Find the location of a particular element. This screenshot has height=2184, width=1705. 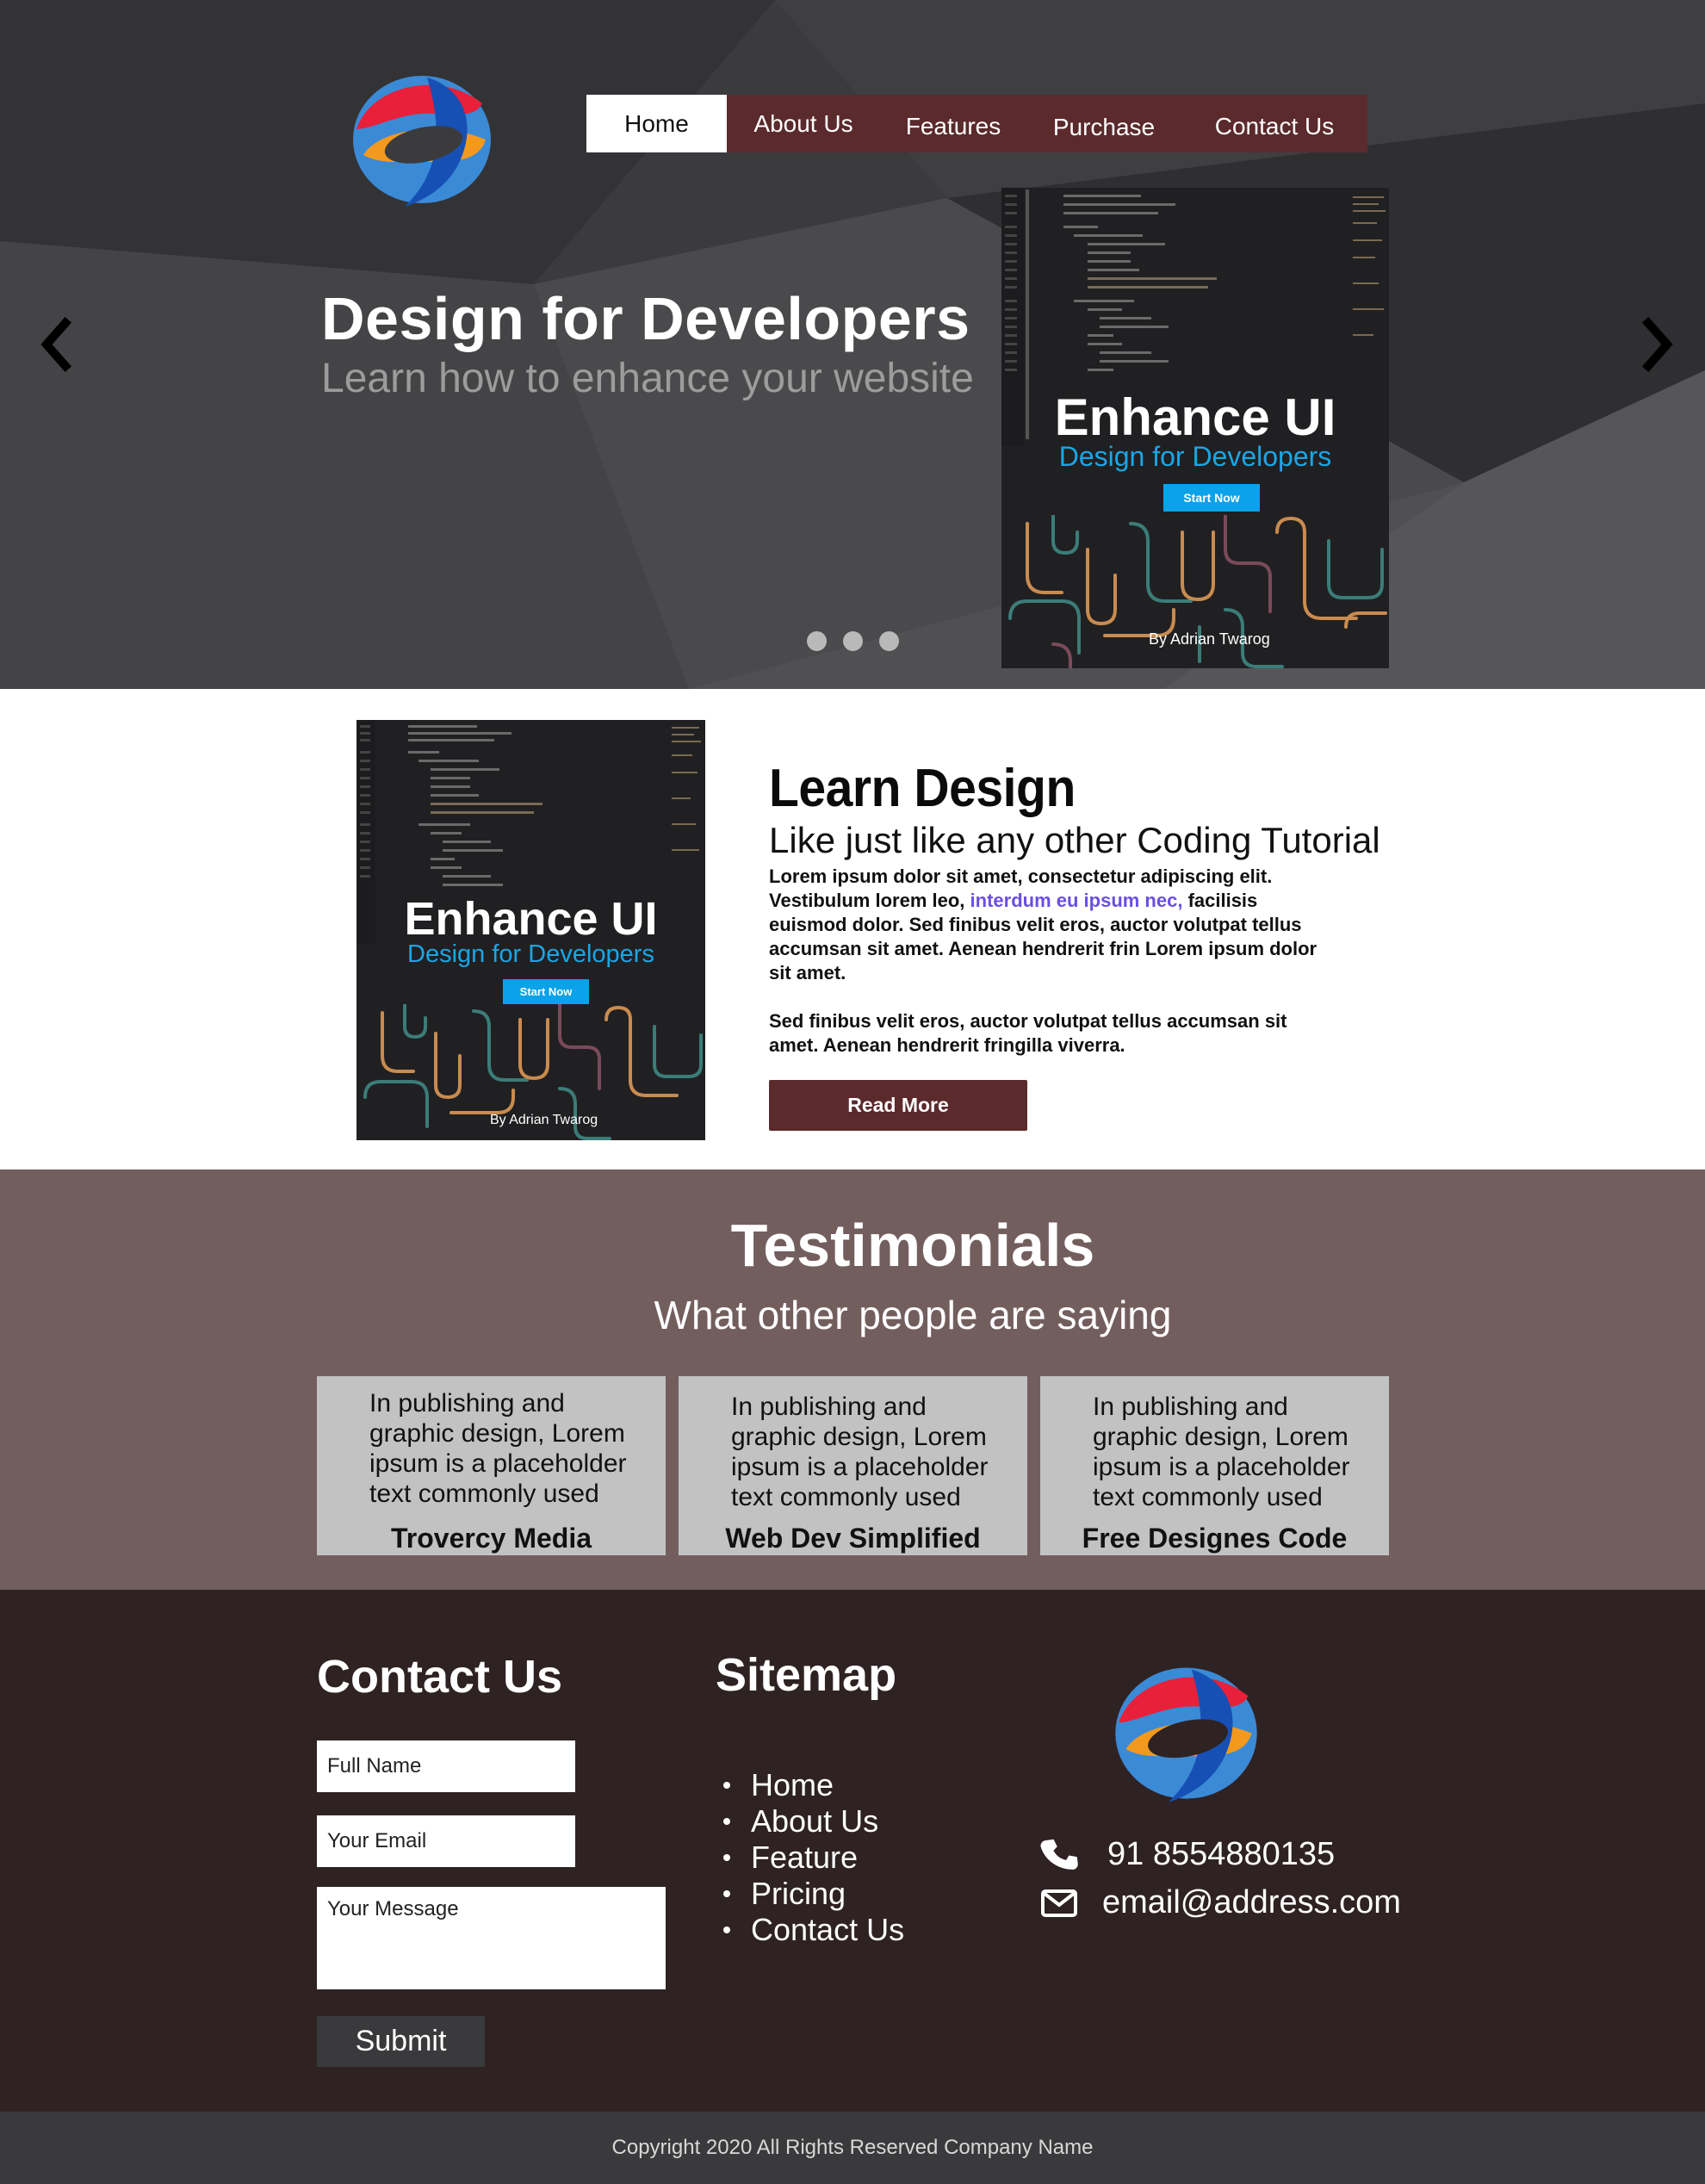

nav-features: Features is located at coordinates (953, 124).